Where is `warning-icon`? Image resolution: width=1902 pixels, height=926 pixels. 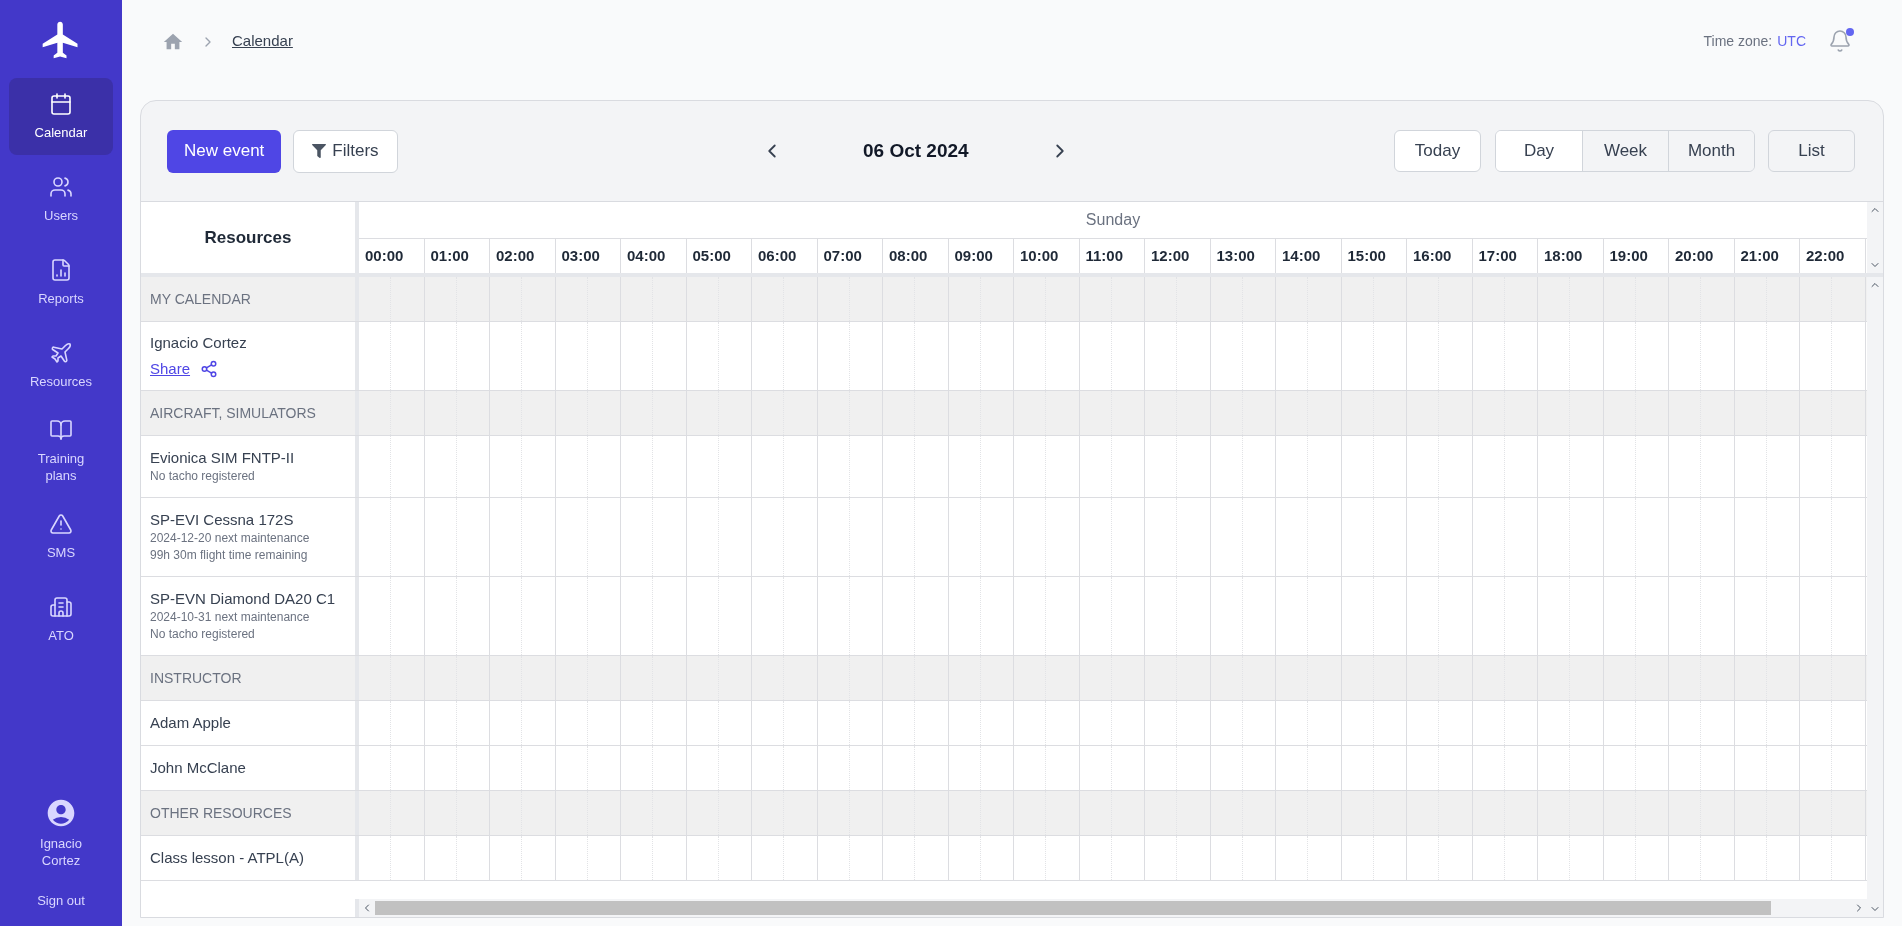 warning-icon is located at coordinates (61, 524).